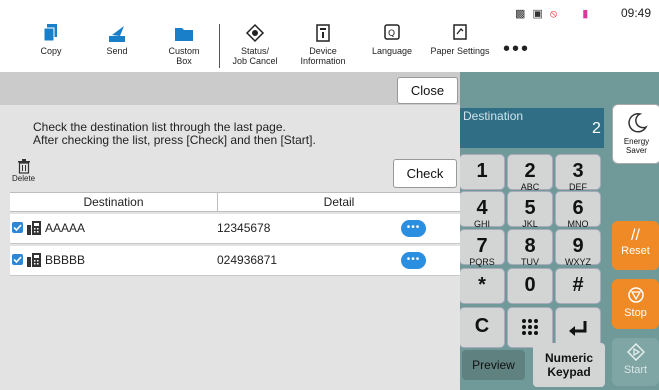 Image resolution: width=659 pixels, height=390 pixels. I want to click on stop-icon, so click(635, 295).